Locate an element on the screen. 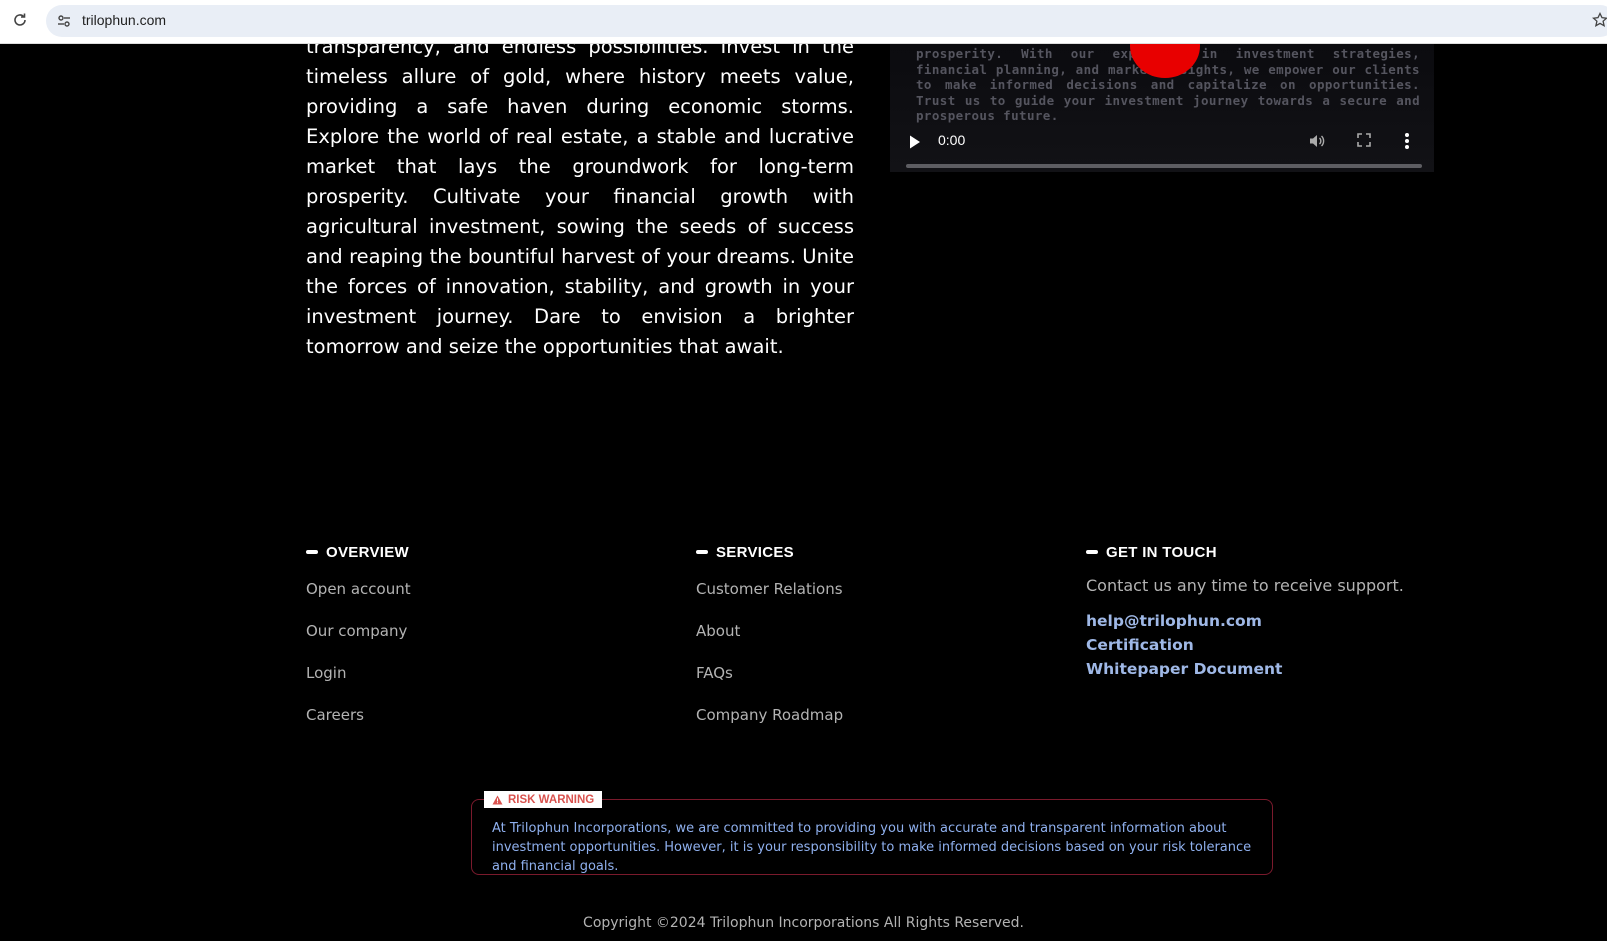  services-heading: SERVICES is located at coordinates (769, 552).